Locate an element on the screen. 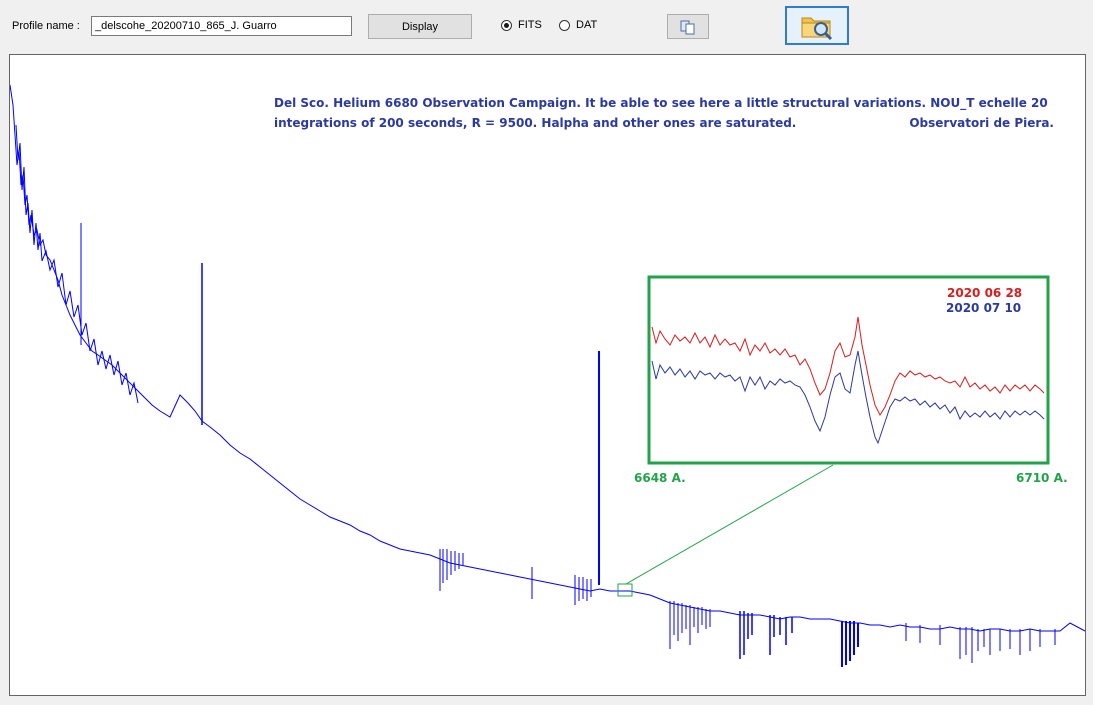 This screenshot has height=705, width=1093. profile-name-label: Profile name : is located at coordinates (46, 26).